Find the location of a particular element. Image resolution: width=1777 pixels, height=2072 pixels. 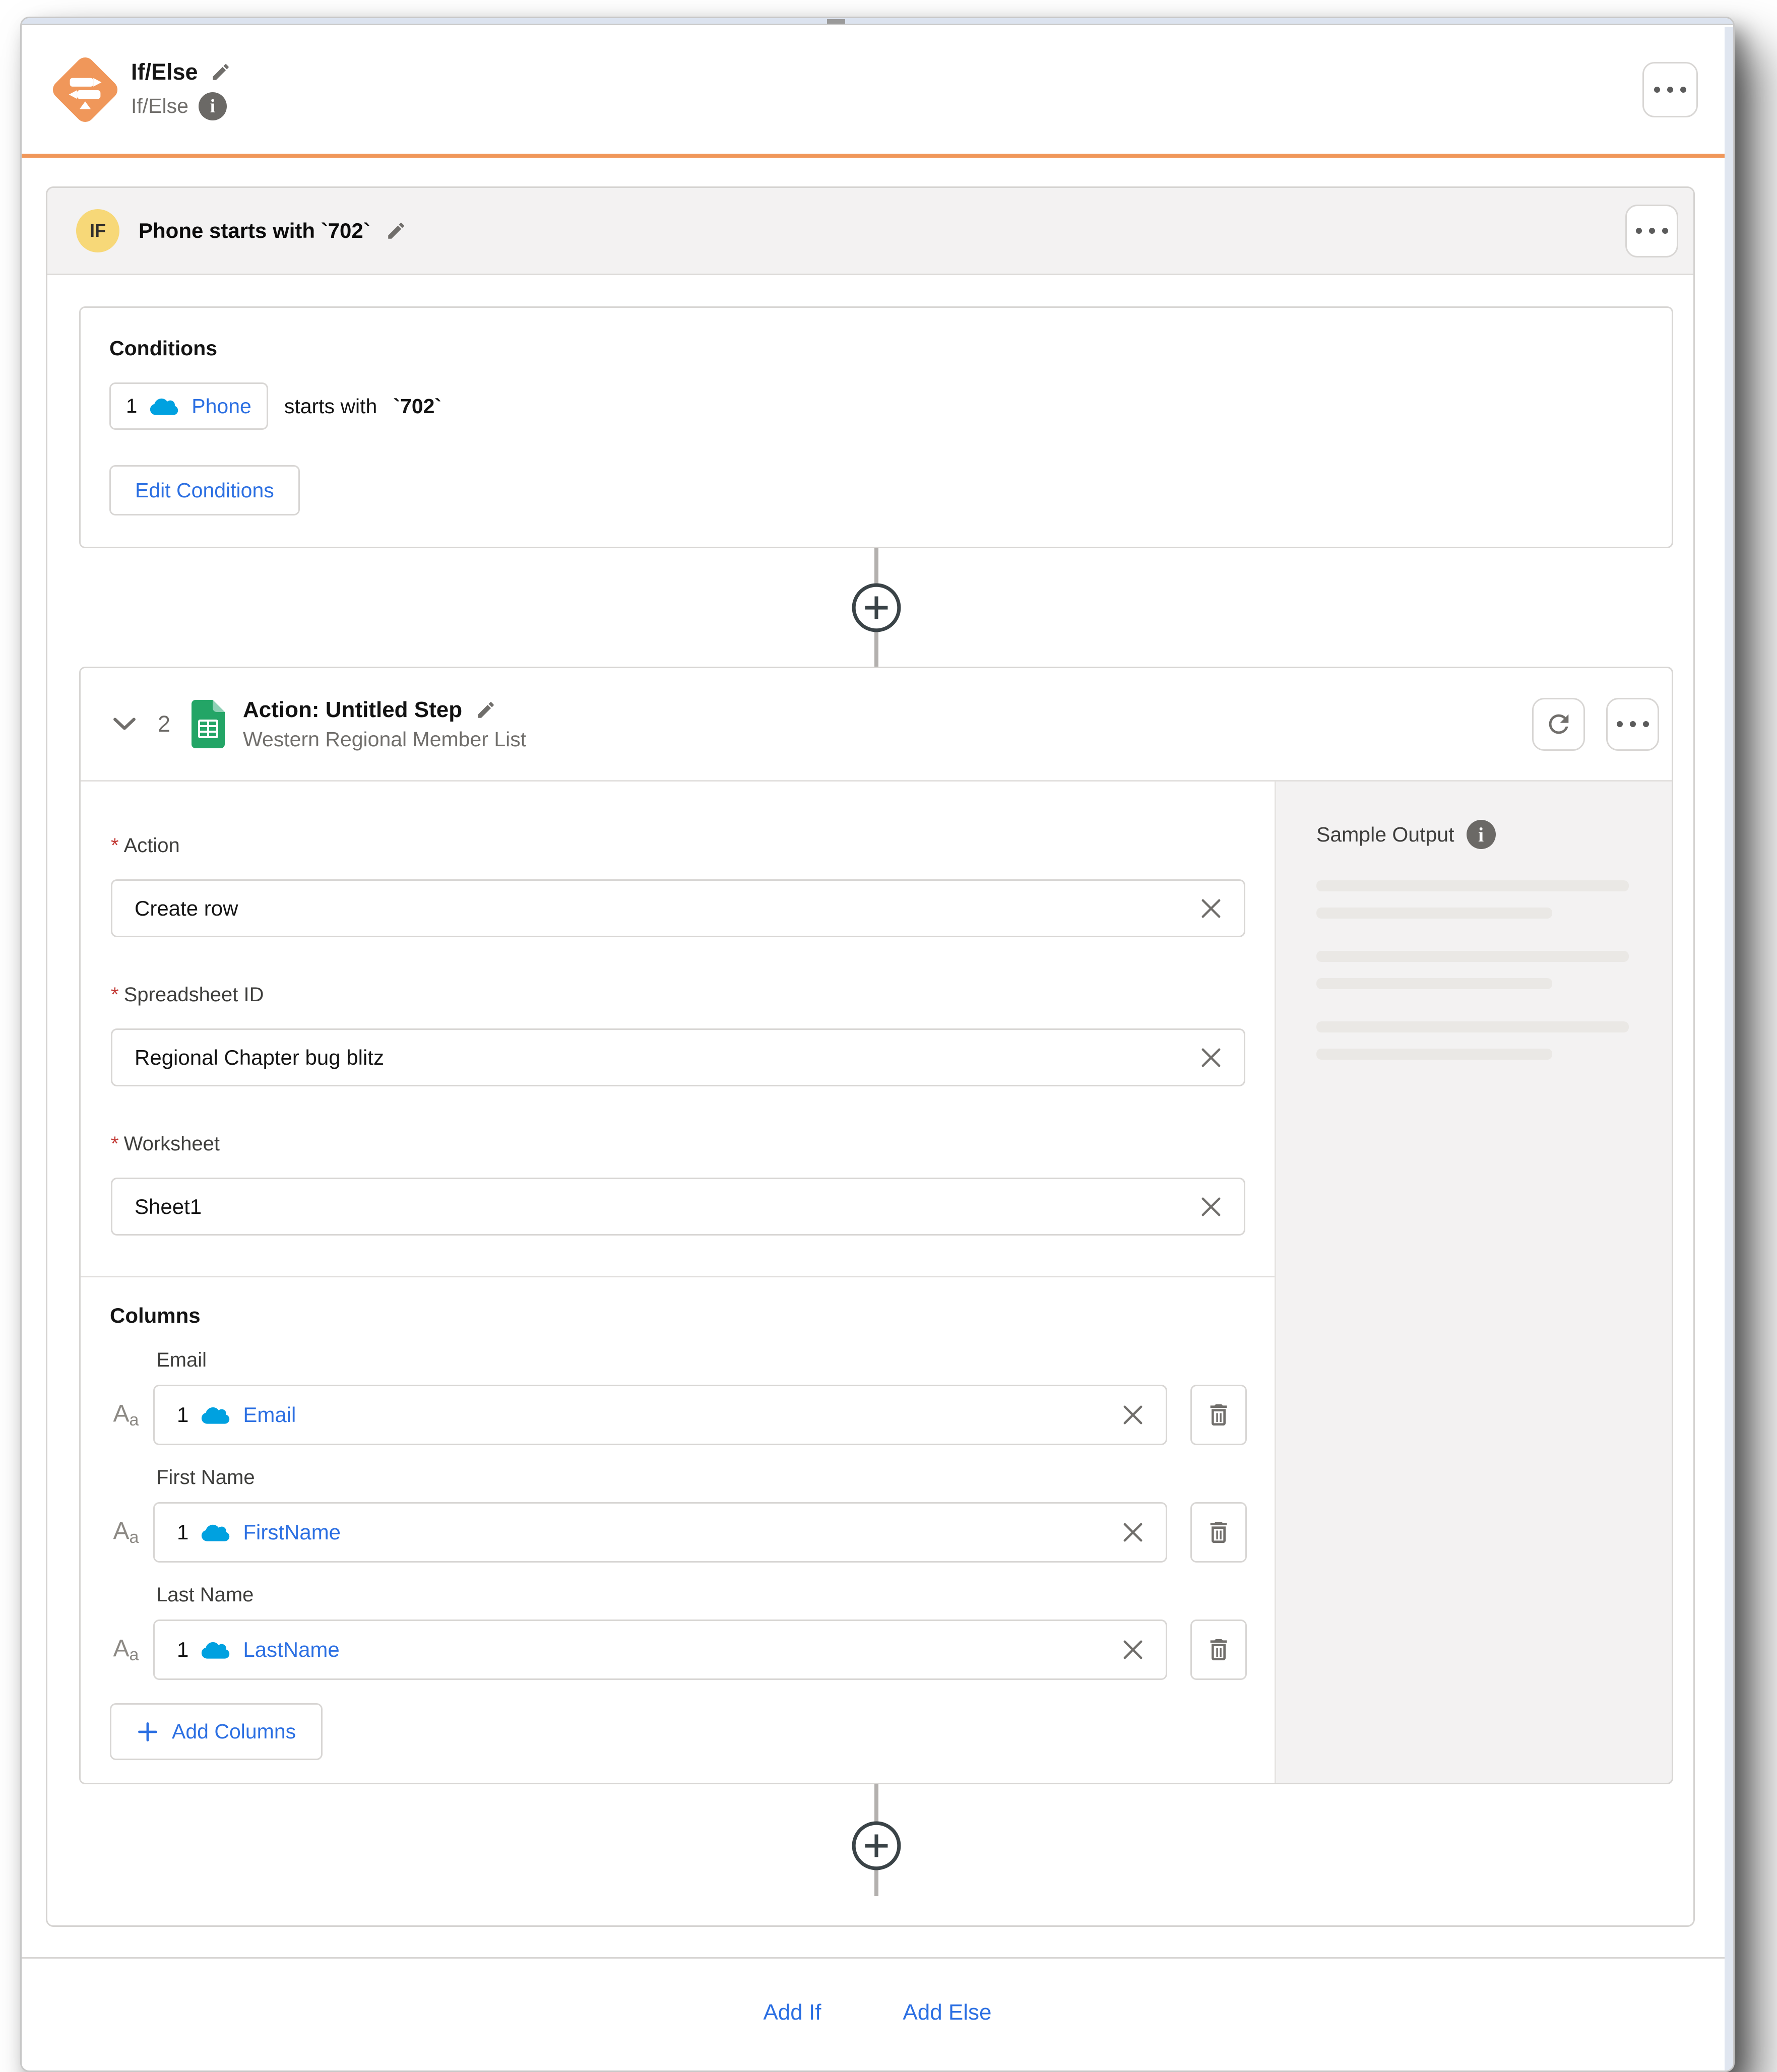

column-mapping-input: 1 LastName is located at coordinates (660, 1650).